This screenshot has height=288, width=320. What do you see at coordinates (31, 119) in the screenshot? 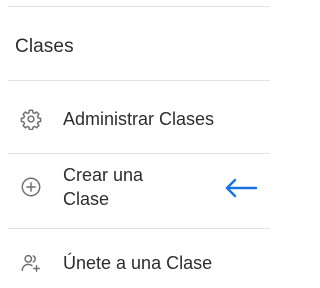
I see `gear-icon` at bounding box center [31, 119].